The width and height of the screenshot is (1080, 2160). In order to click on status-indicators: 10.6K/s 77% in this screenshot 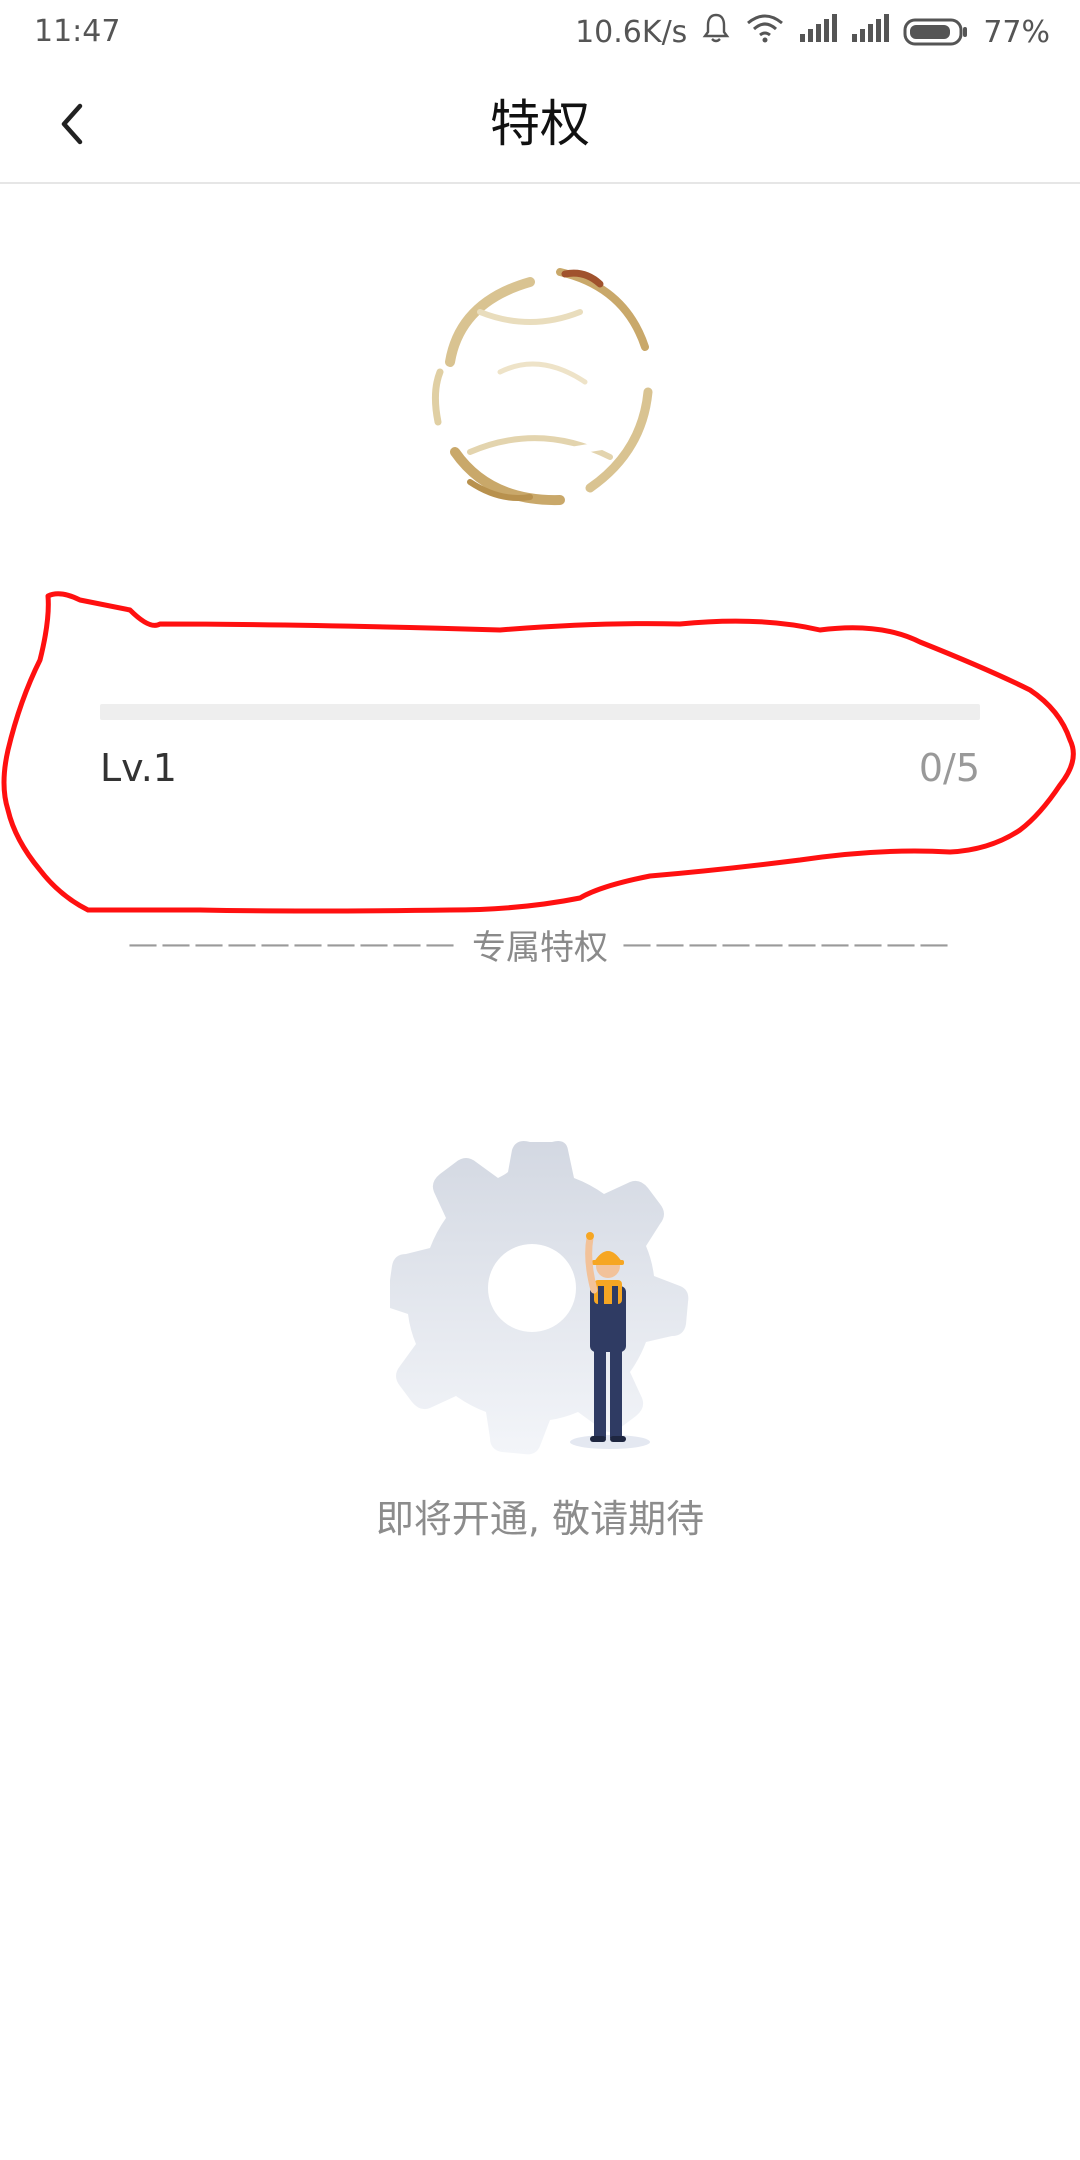, I will do `click(812, 32)`.